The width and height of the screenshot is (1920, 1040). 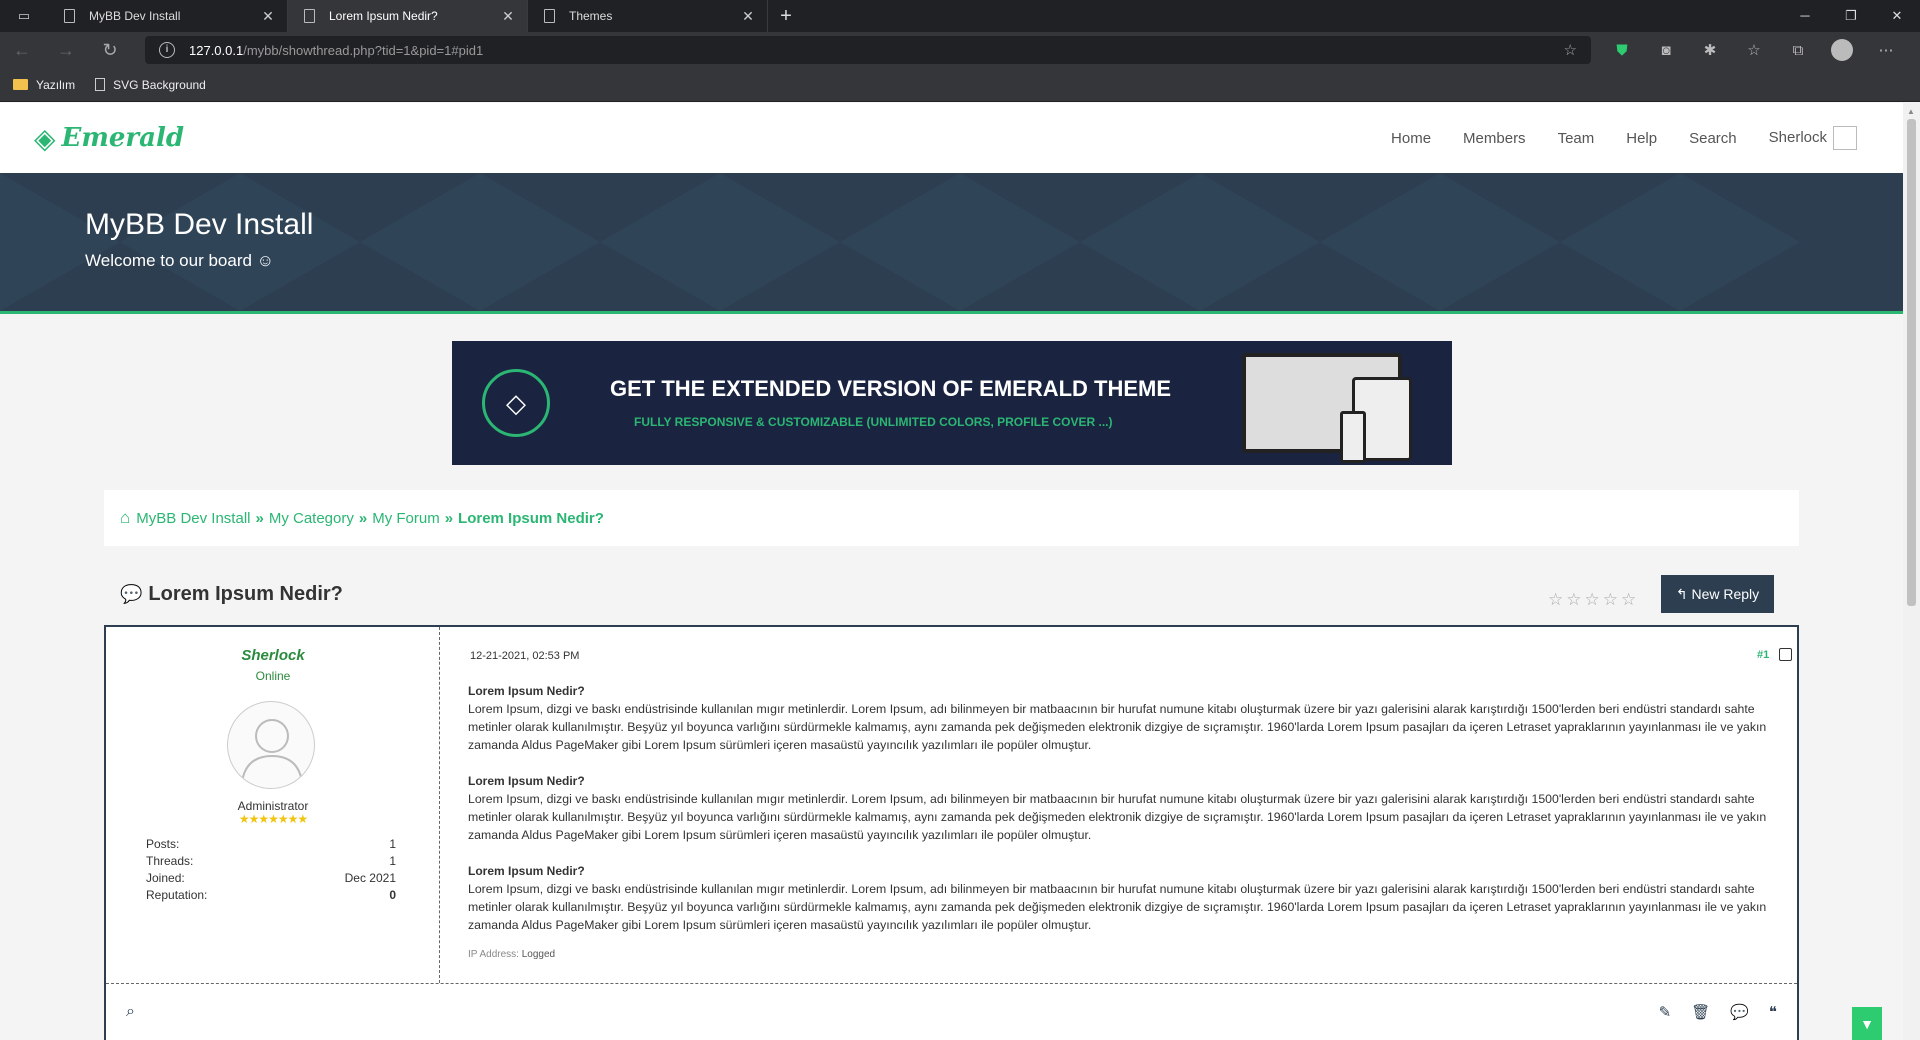 I want to click on ip-address: IP Address: Logged, so click(x=511, y=954).